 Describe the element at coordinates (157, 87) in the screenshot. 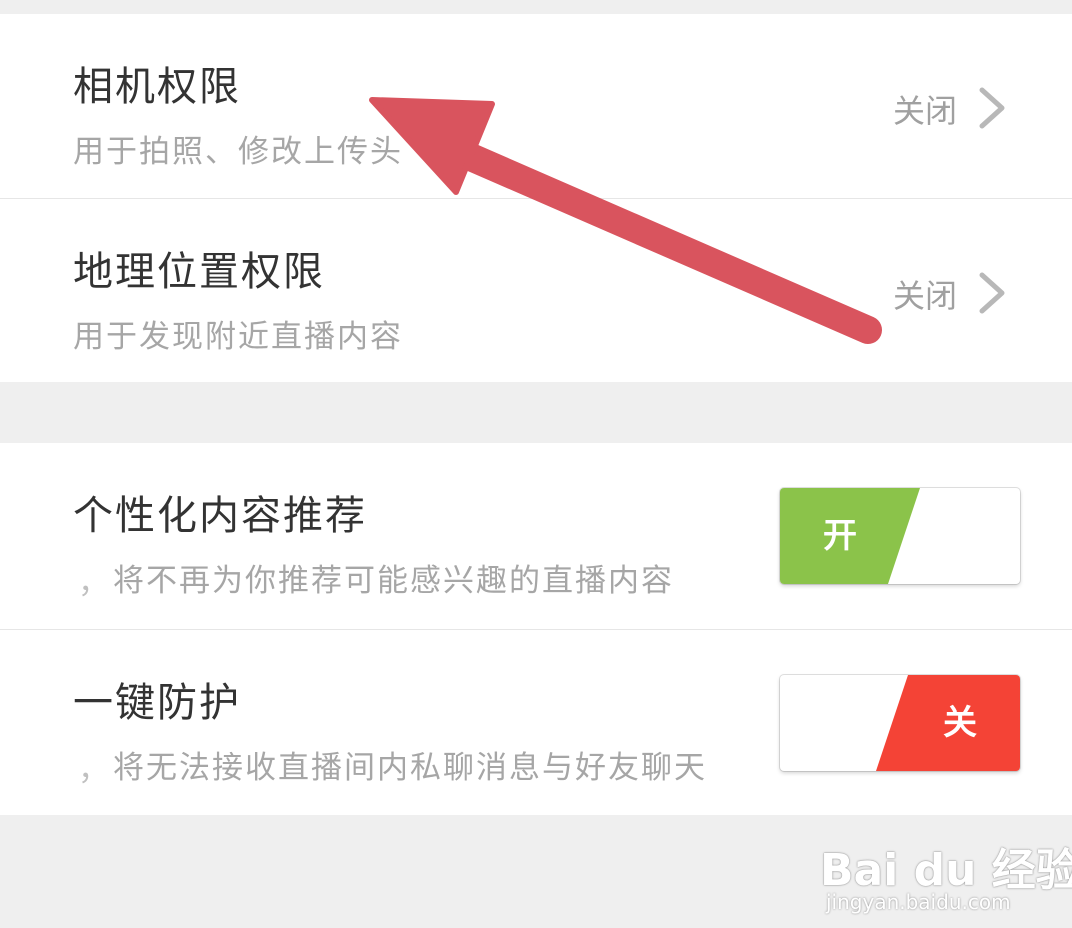

I see `camera-permission-title: 相机权限` at that location.